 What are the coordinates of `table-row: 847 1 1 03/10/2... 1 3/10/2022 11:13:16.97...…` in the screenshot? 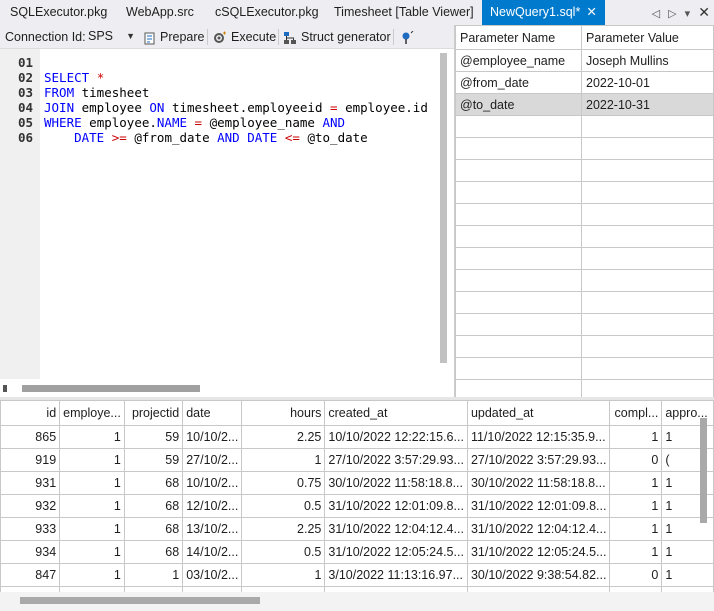 It's located at (357, 575).